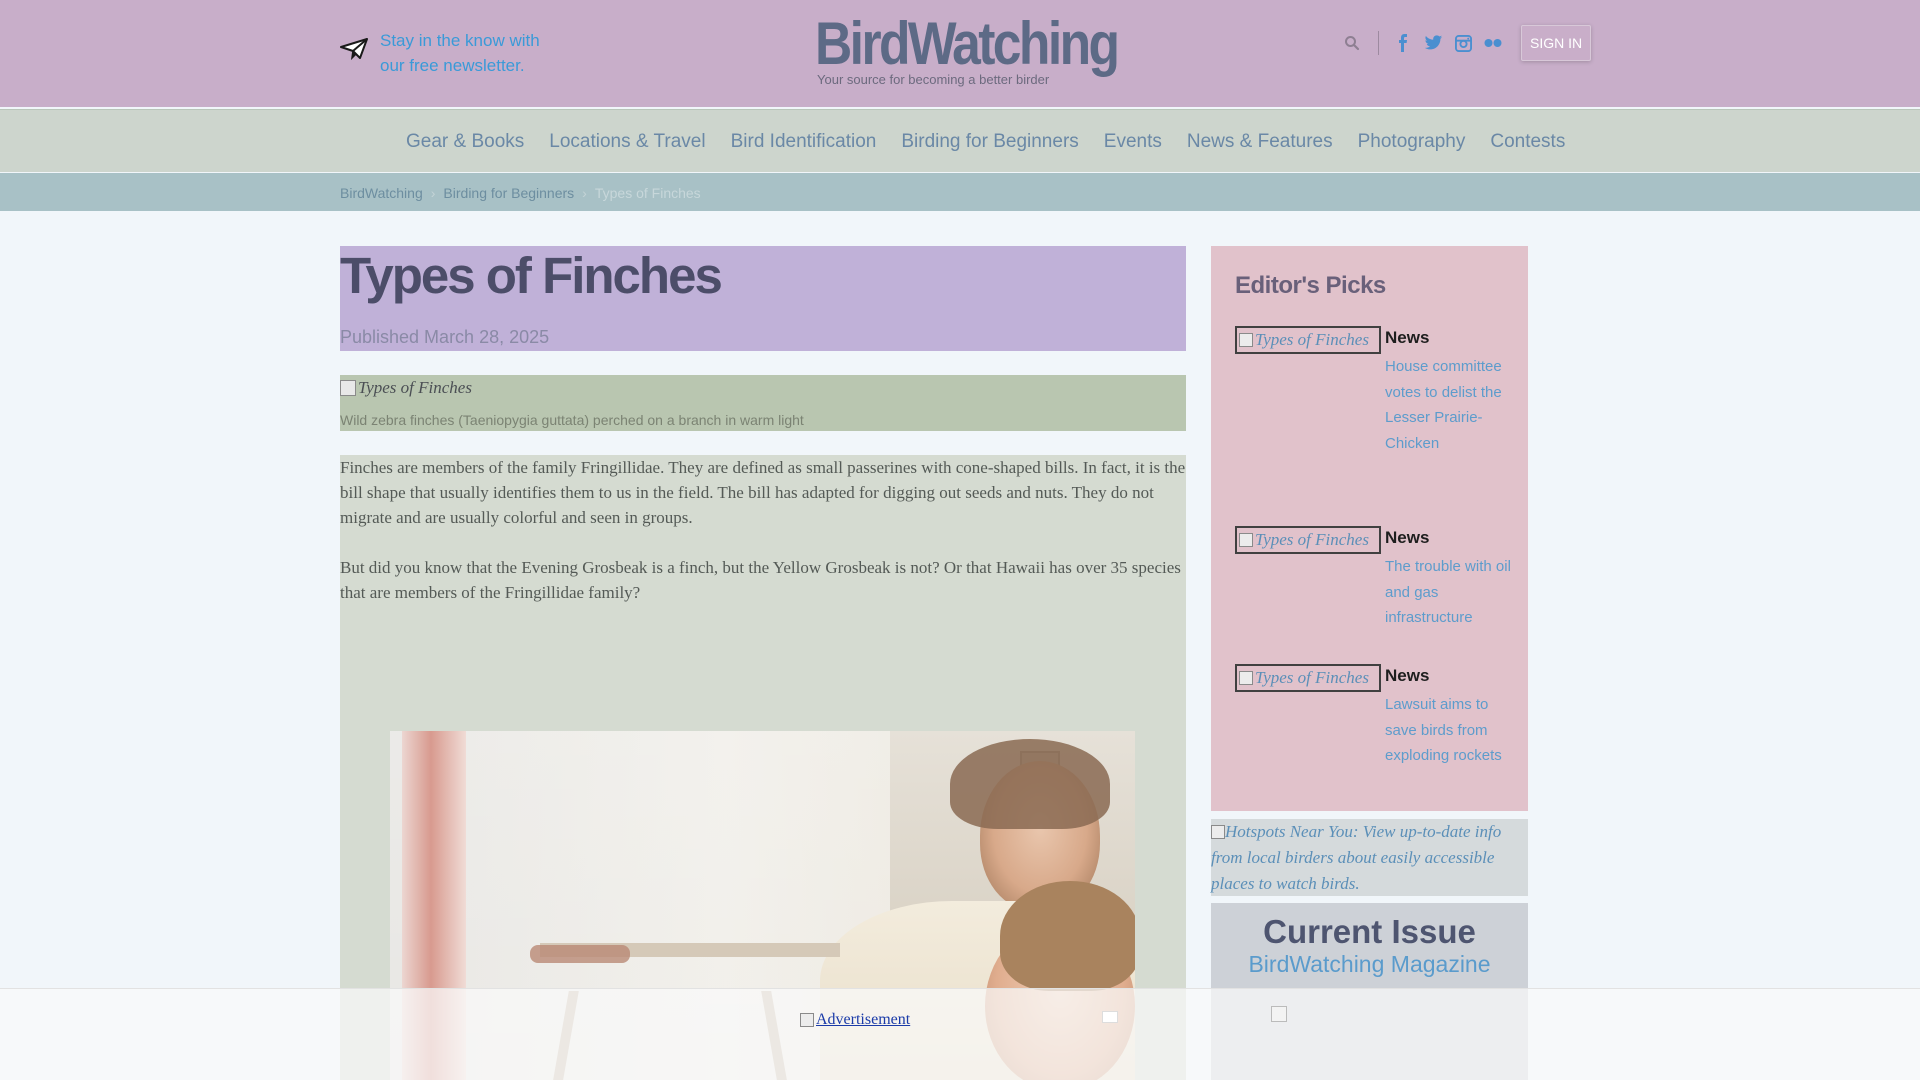 The width and height of the screenshot is (1920, 1080). Describe the element at coordinates (1433, 43) in the screenshot. I see `twitter-icon` at that location.